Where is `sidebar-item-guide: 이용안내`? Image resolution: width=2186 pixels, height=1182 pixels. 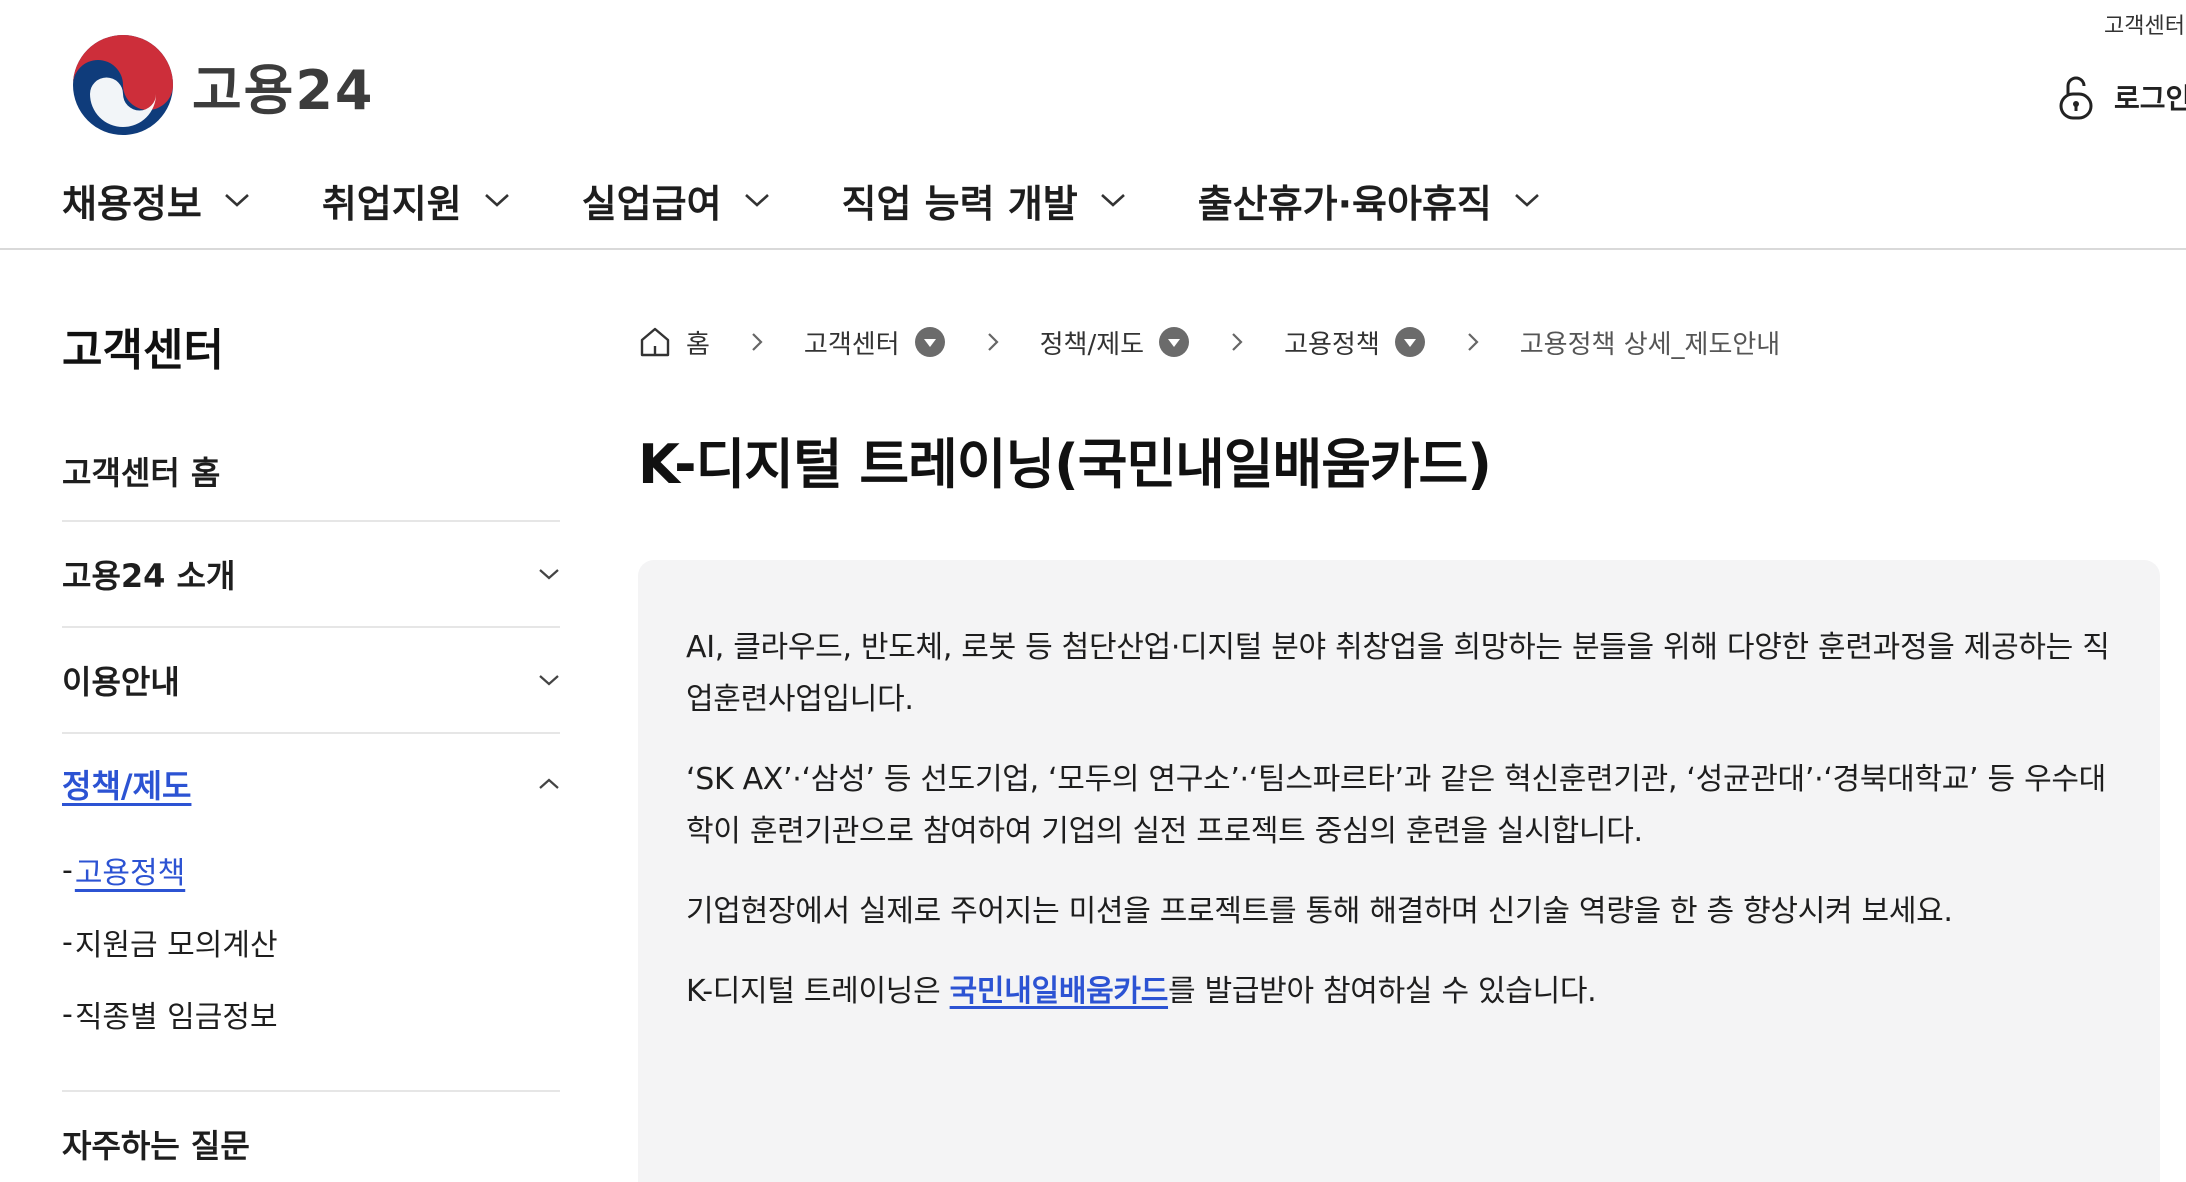 sidebar-item-guide: 이용안내 is located at coordinates (311, 681).